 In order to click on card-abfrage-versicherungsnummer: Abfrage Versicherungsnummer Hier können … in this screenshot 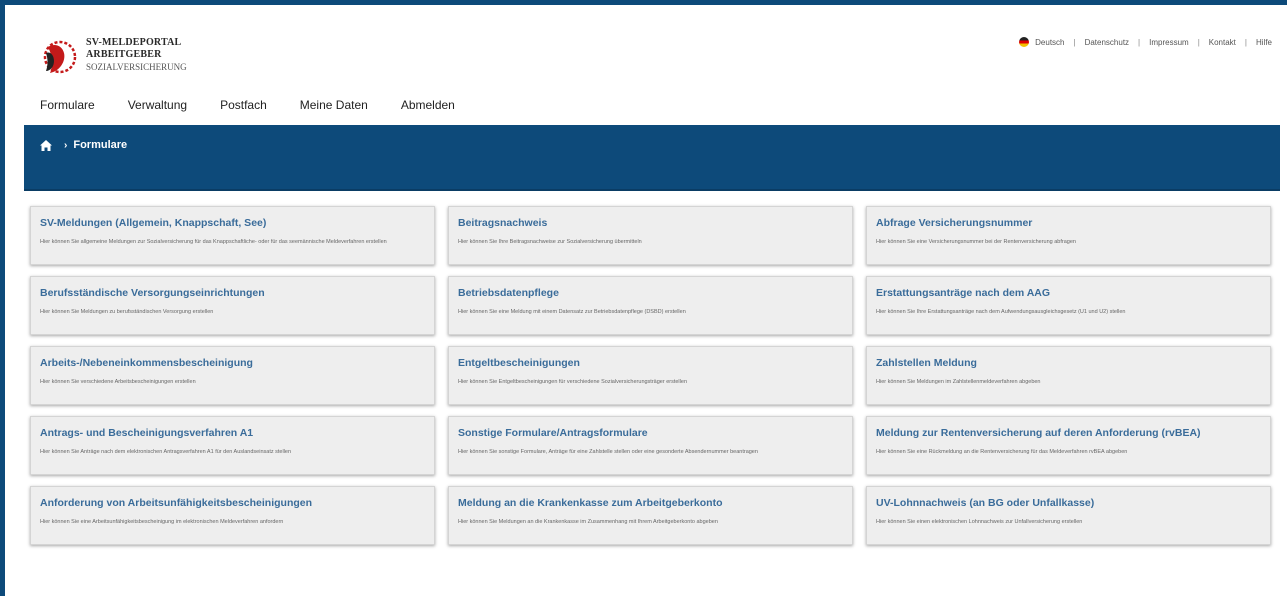, I will do `click(1068, 235)`.